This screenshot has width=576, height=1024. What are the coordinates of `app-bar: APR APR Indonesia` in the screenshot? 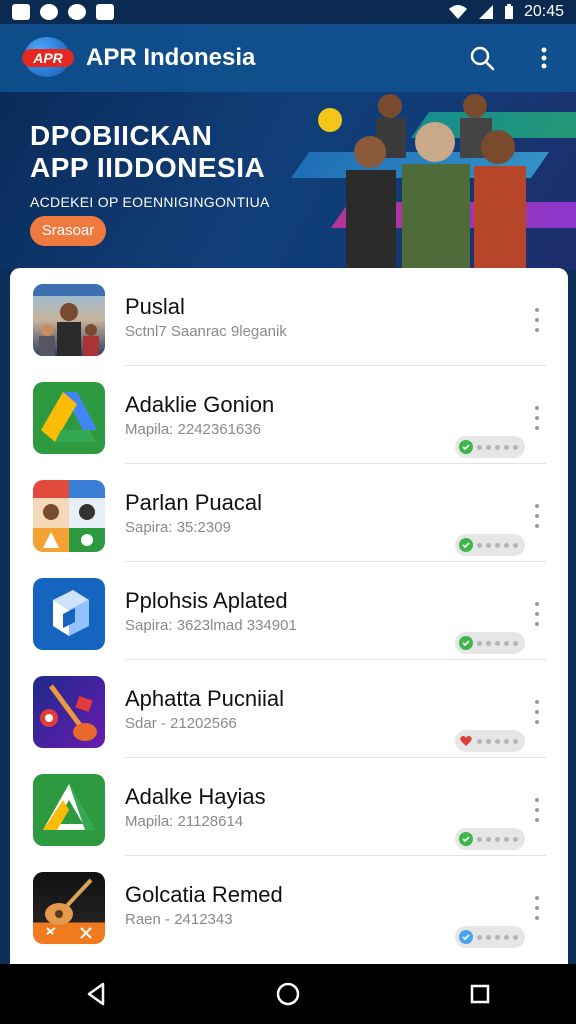 It's located at (288, 58).